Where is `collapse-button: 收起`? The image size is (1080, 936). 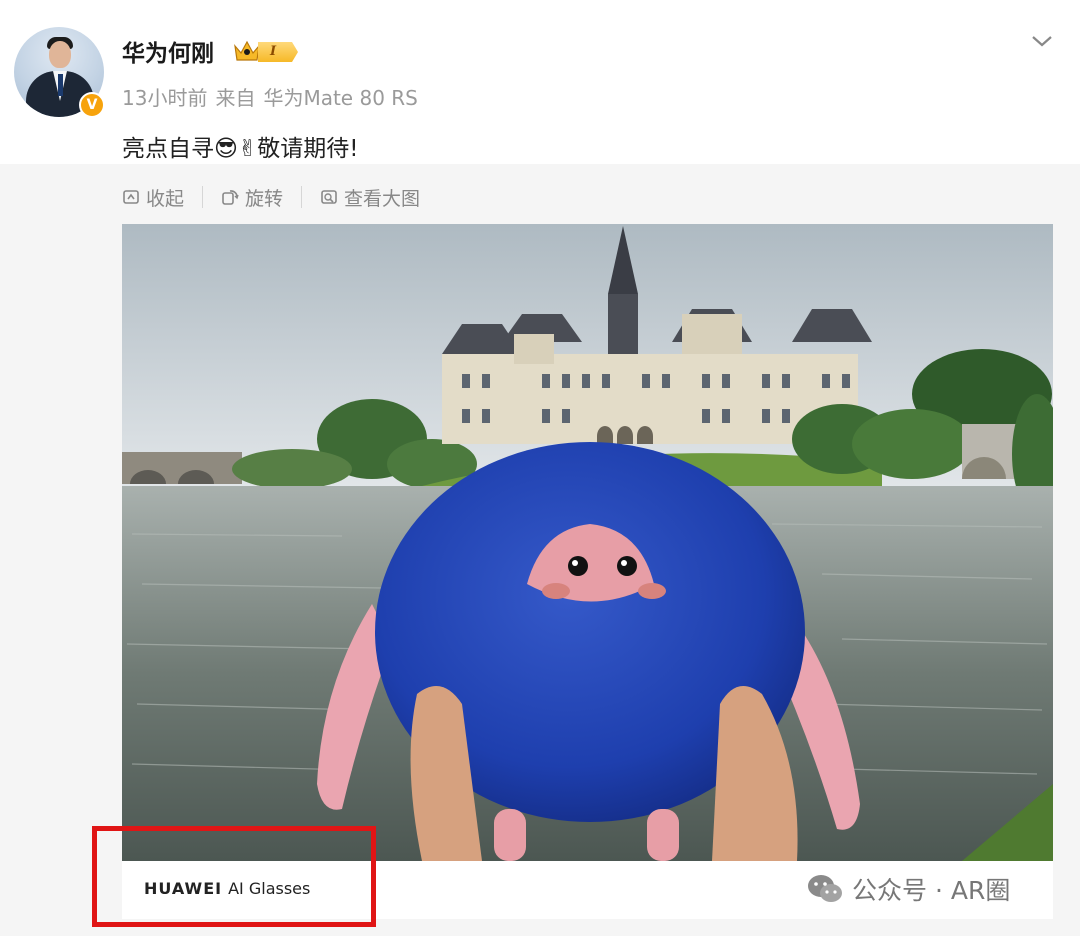 collapse-button: 收起 is located at coordinates (153, 197).